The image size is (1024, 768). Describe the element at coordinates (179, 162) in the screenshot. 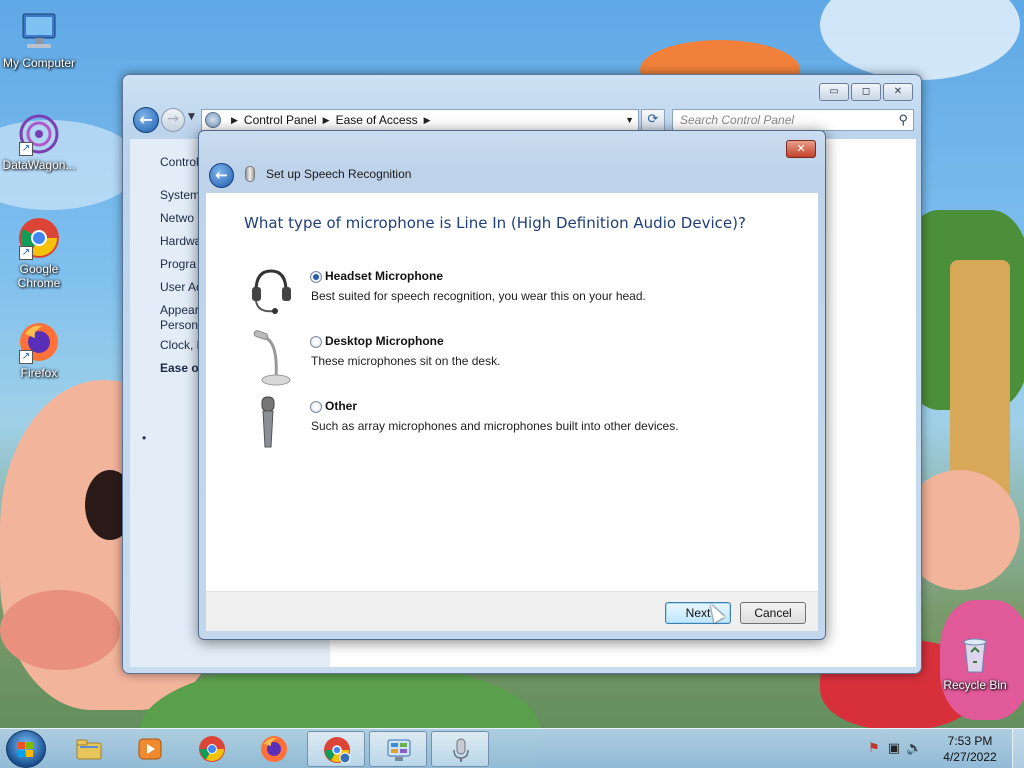

I see `nav-item-control-panel-home: Control` at that location.